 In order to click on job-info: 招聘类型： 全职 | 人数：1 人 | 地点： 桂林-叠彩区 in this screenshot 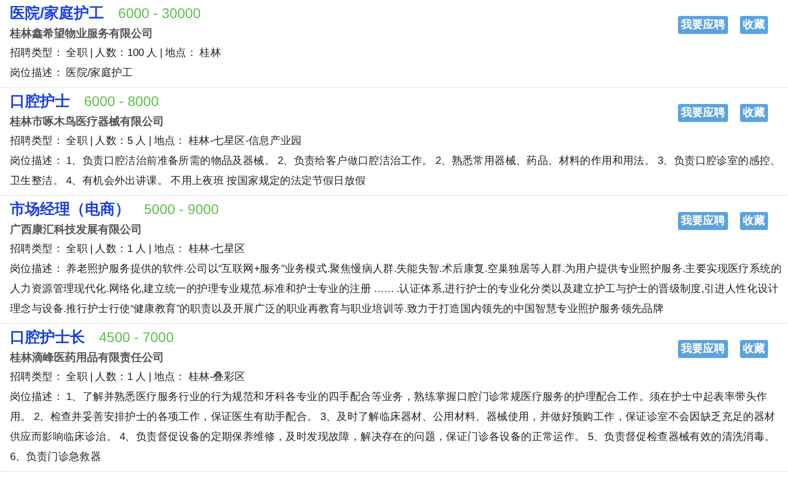, I will do `click(128, 377)`.